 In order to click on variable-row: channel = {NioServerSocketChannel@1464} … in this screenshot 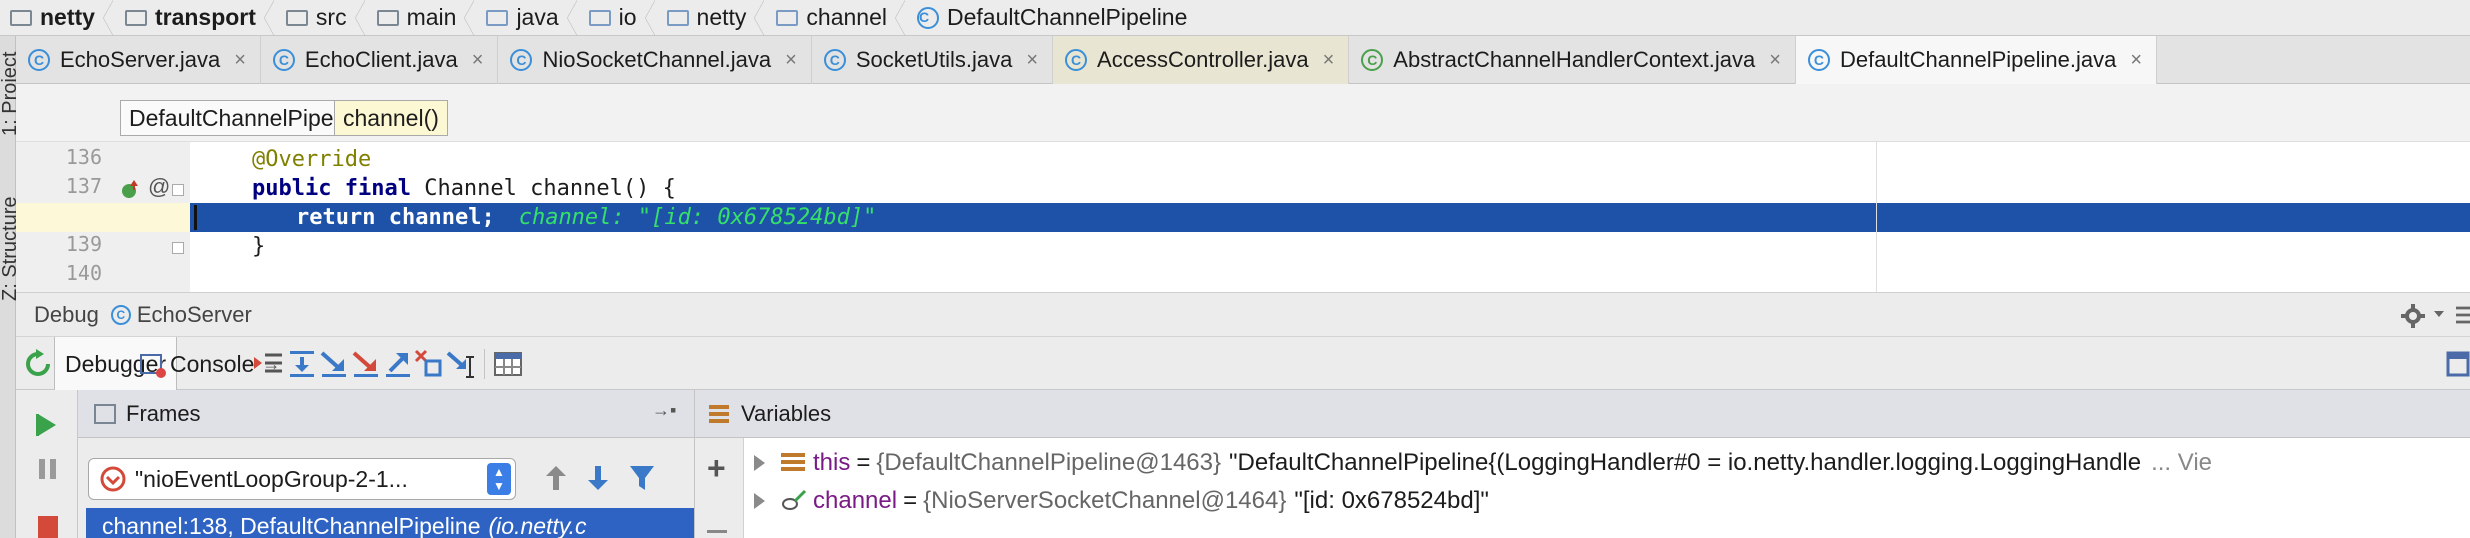, I will do `click(1116, 501)`.